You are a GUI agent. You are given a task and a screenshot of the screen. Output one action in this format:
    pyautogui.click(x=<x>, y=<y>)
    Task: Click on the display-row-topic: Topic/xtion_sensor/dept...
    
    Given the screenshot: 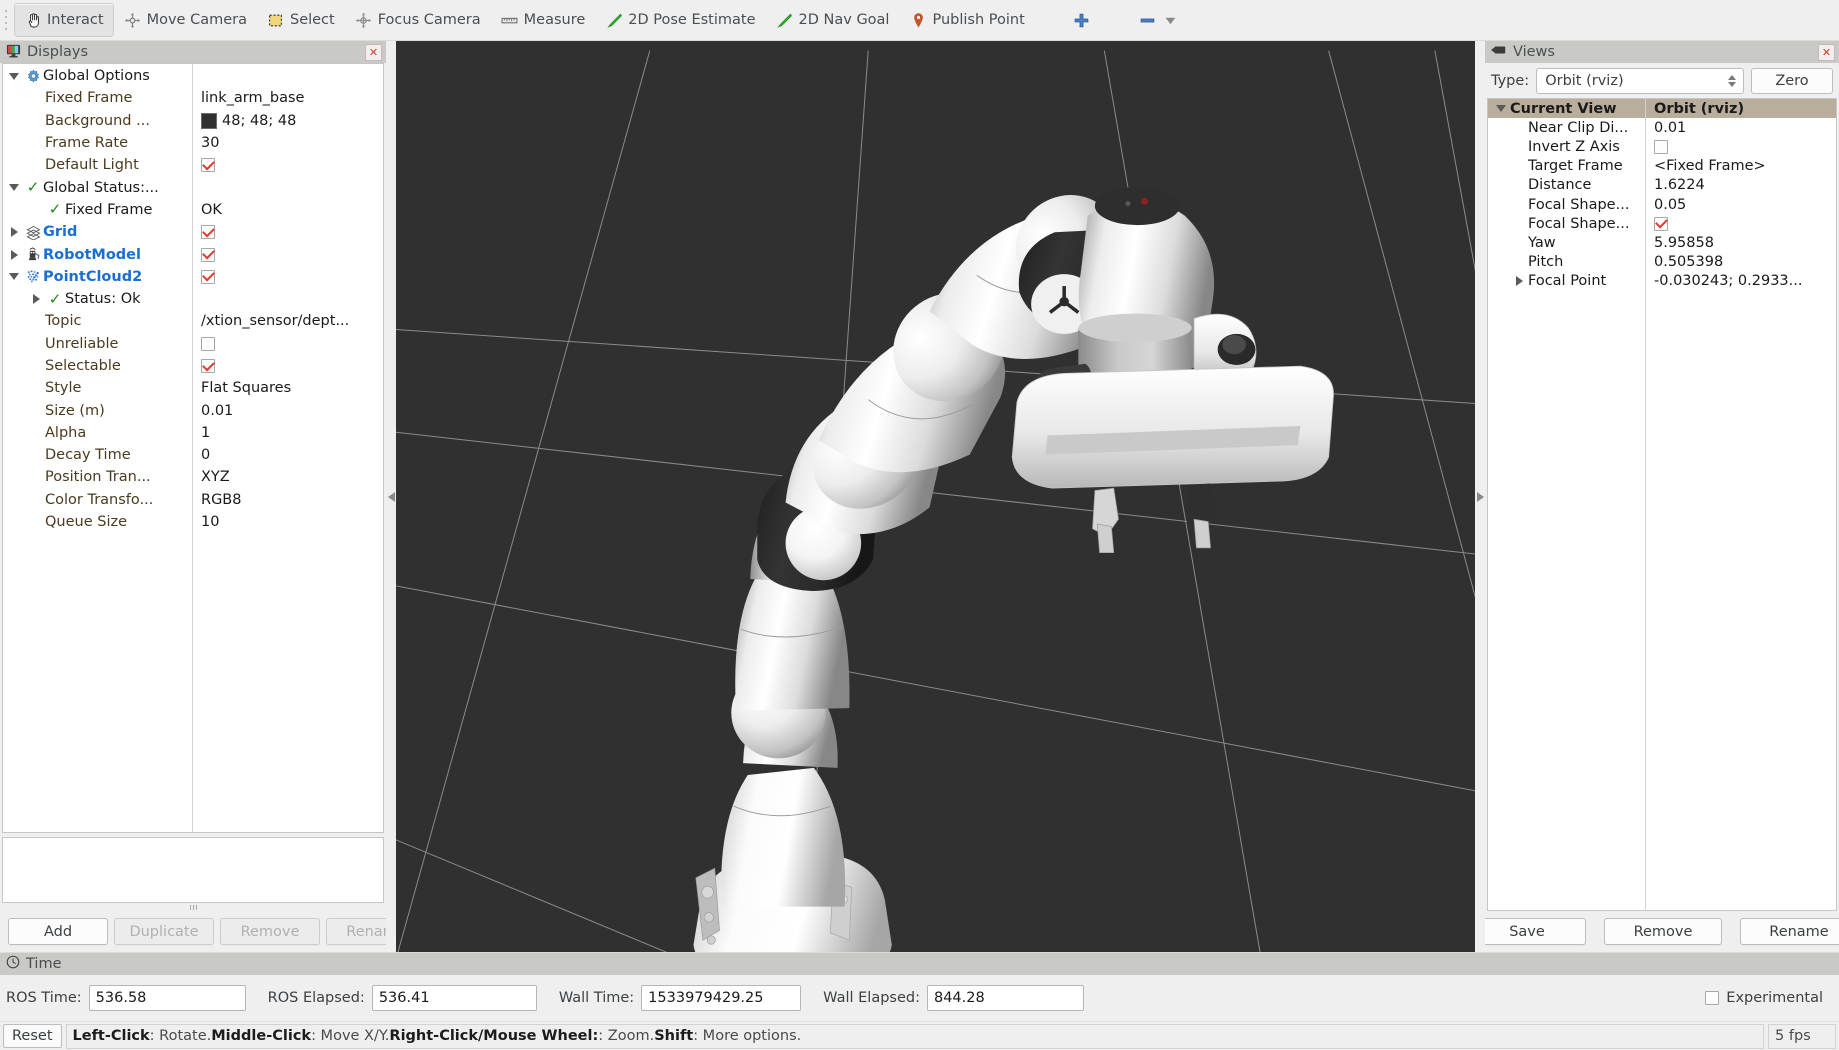 What is the action you would take?
    pyautogui.click(x=193, y=321)
    